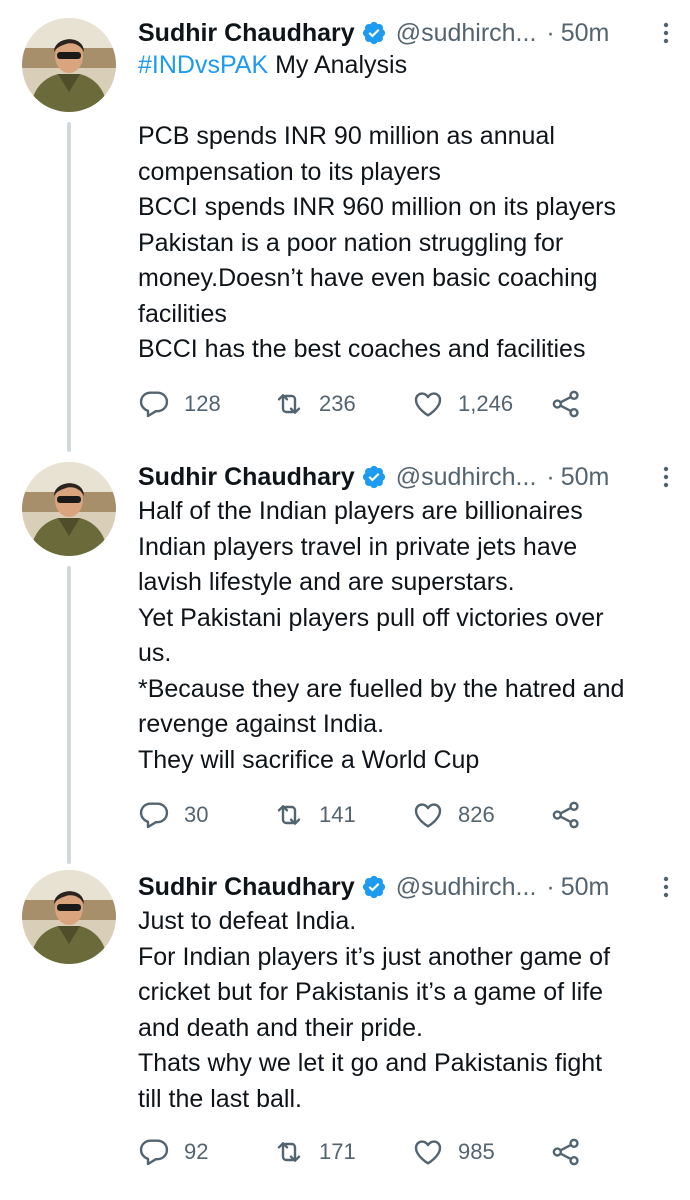 The width and height of the screenshot is (690, 1200). Describe the element at coordinates (476, 1151) in the screenshot. I see `like-count: 985` at that location.